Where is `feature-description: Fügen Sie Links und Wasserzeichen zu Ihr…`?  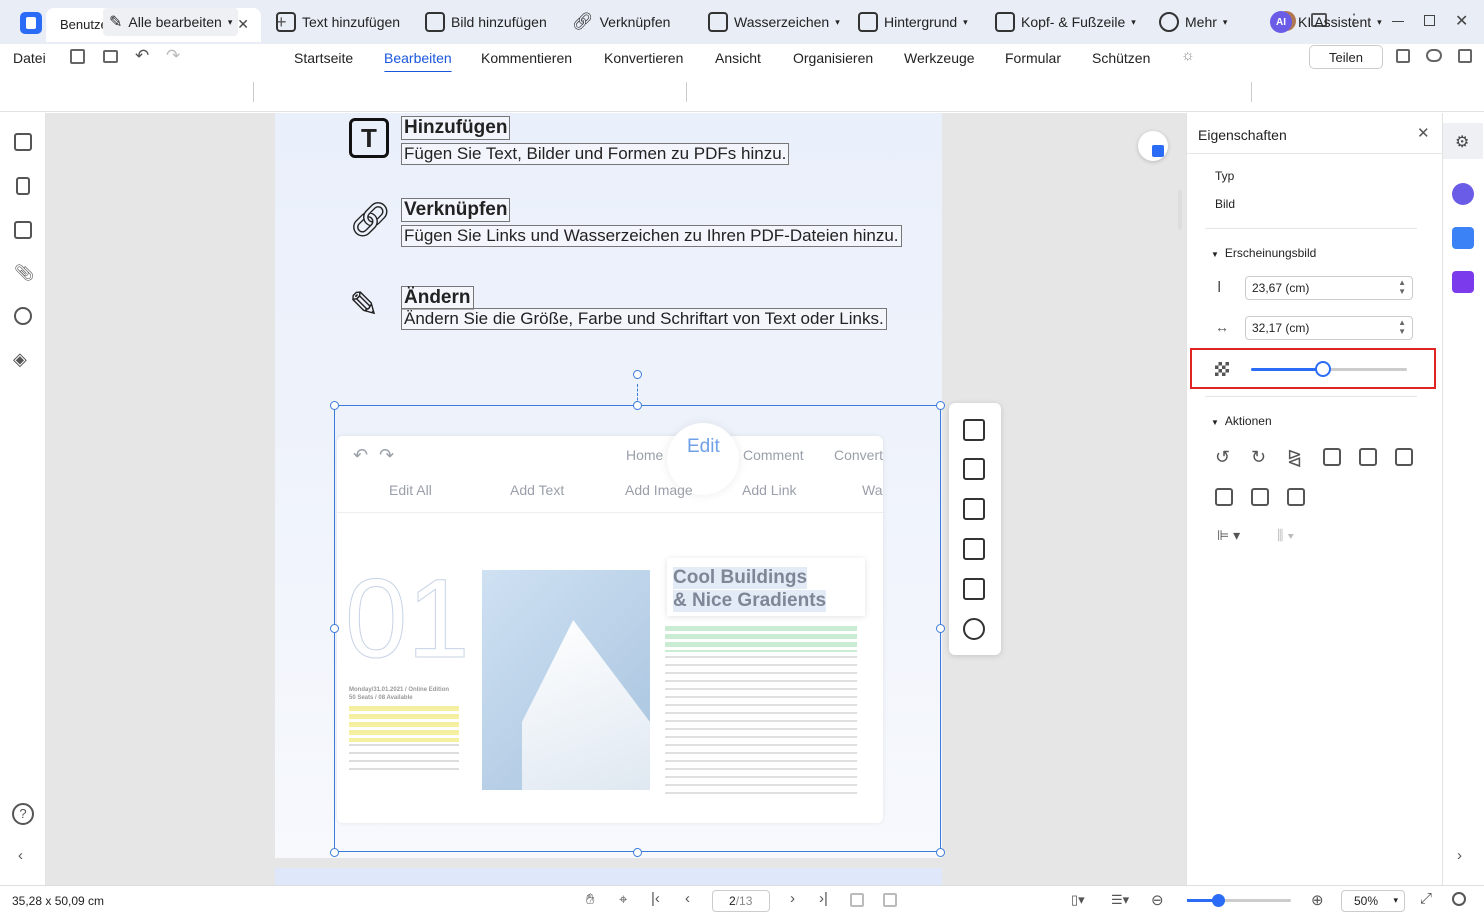 feature-description: Fügen Sie Links und Wasserzeichen zu Ihr… is located at coordinates (651, 236).